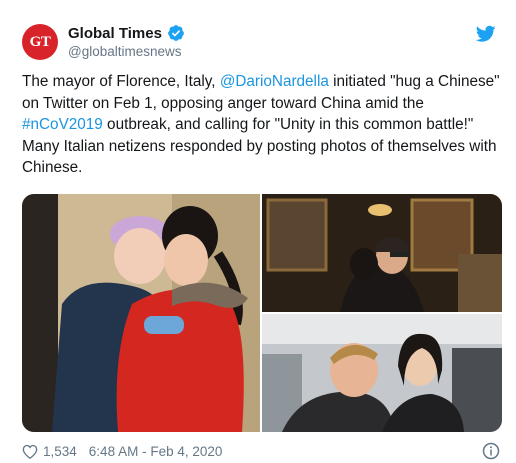  What do you see at coordinates (274, 81) in the screenshot?
I see `mention-link: @DarioNardella` at bounding box center [274, 81].